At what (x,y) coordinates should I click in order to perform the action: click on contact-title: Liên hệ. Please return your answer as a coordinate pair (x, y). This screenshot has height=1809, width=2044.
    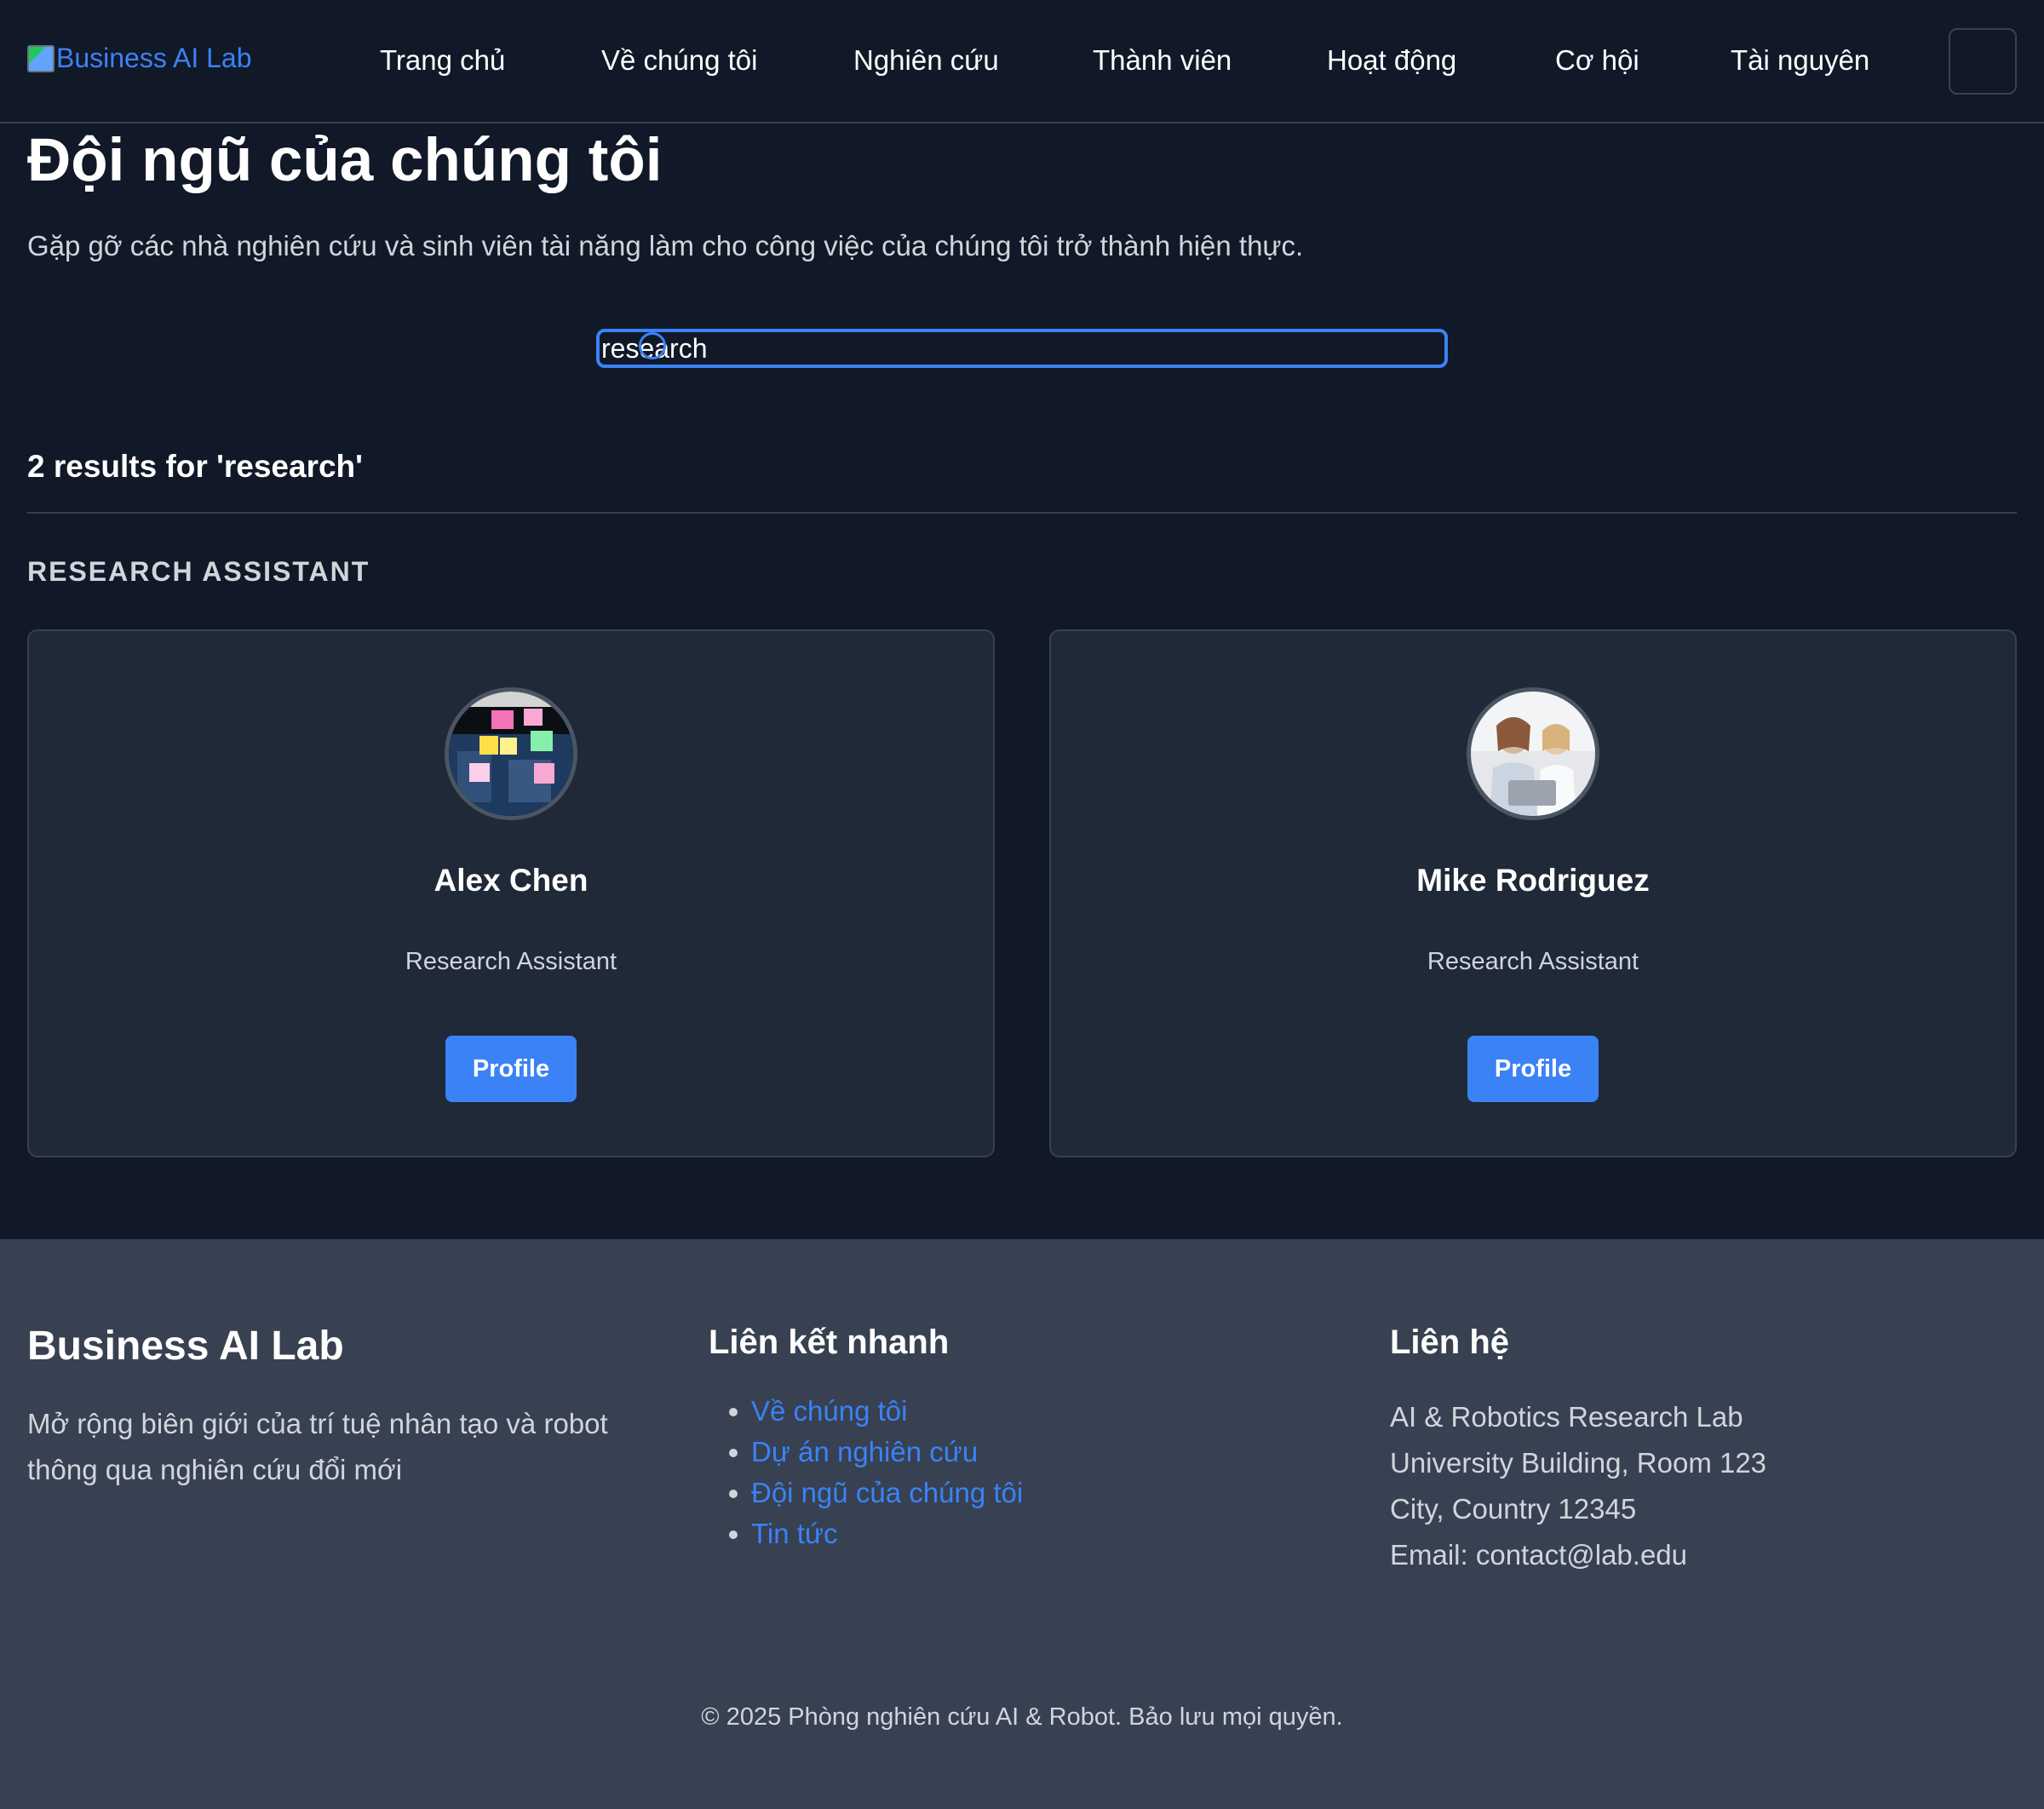
    Looking at the image, I should click on (1450, 1342).